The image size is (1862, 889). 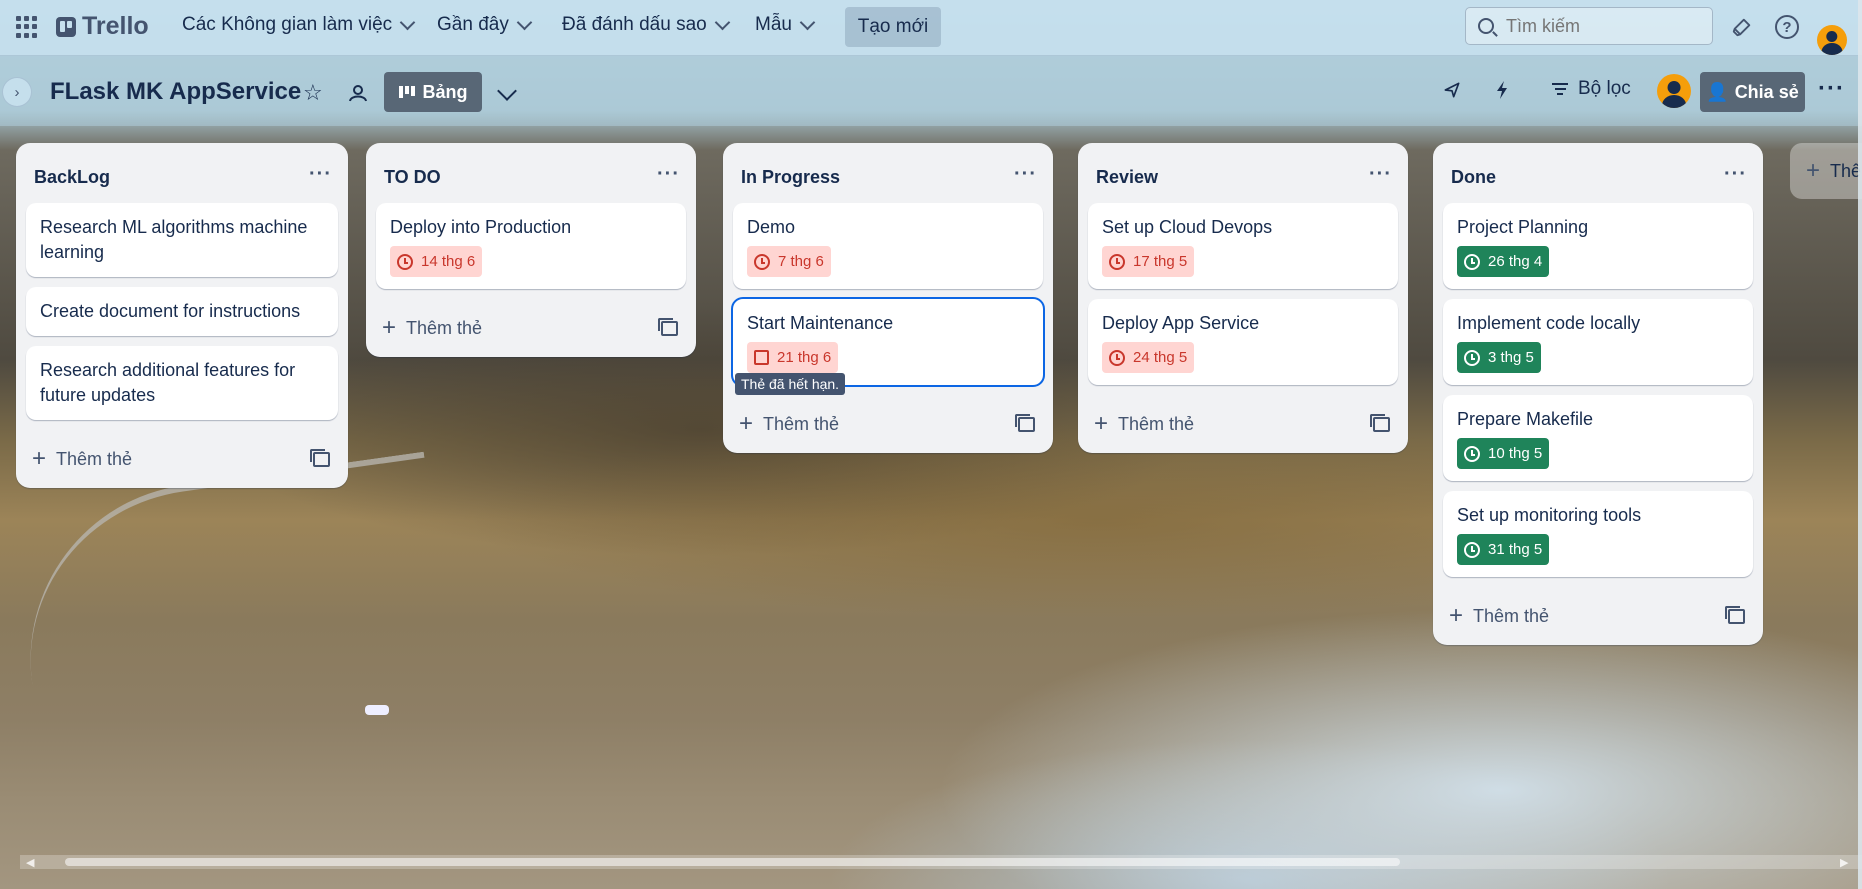 What do you see at coordinates (313, 93) in the screenshot?
I see `star-icon: ☆` at bounding box center [313, 93].